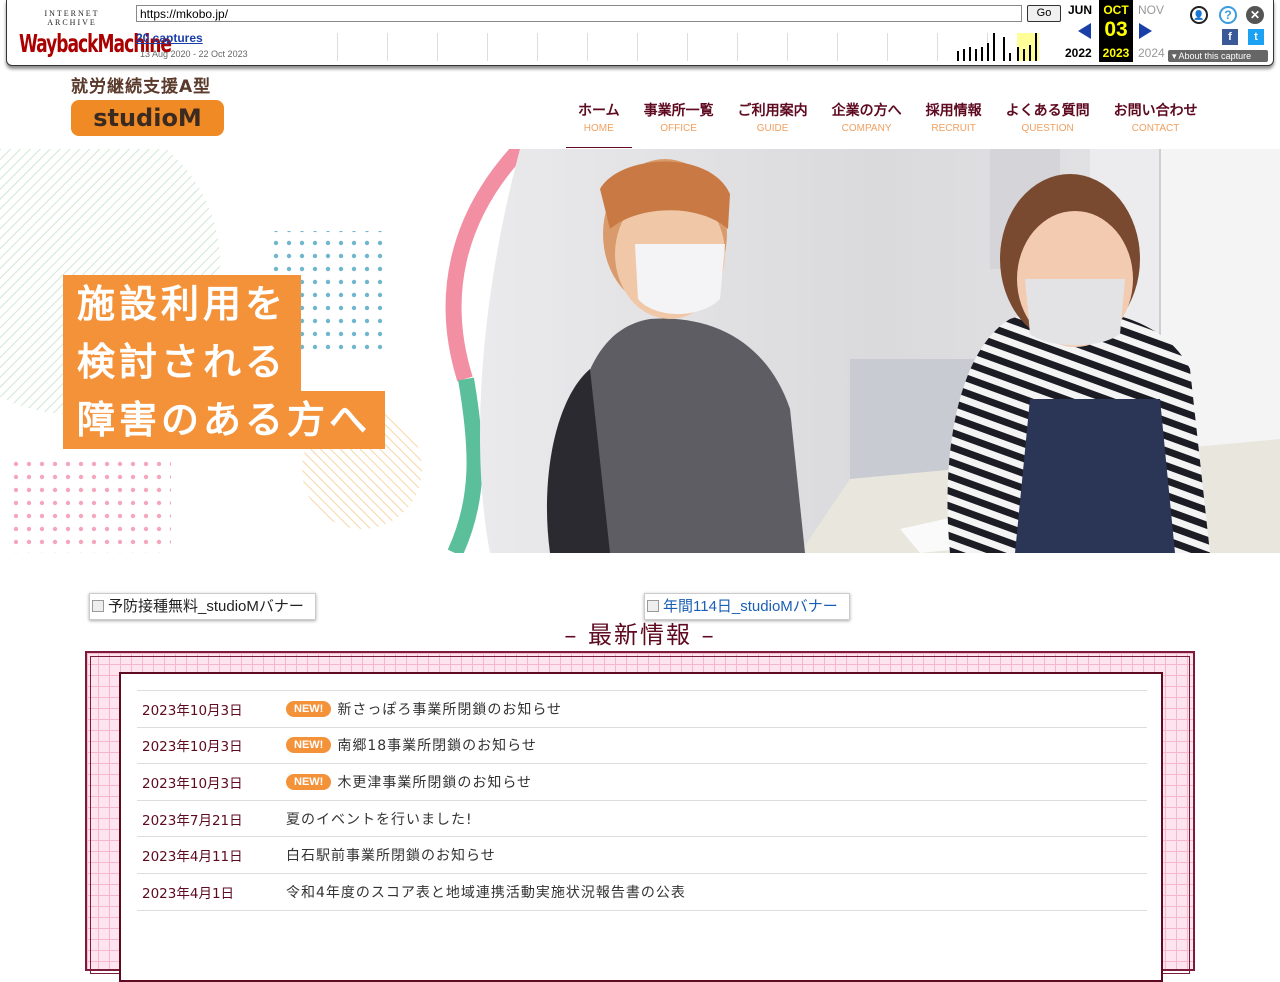  I want to click on nav-sublabel: RECRUIT, so click(953, 128).